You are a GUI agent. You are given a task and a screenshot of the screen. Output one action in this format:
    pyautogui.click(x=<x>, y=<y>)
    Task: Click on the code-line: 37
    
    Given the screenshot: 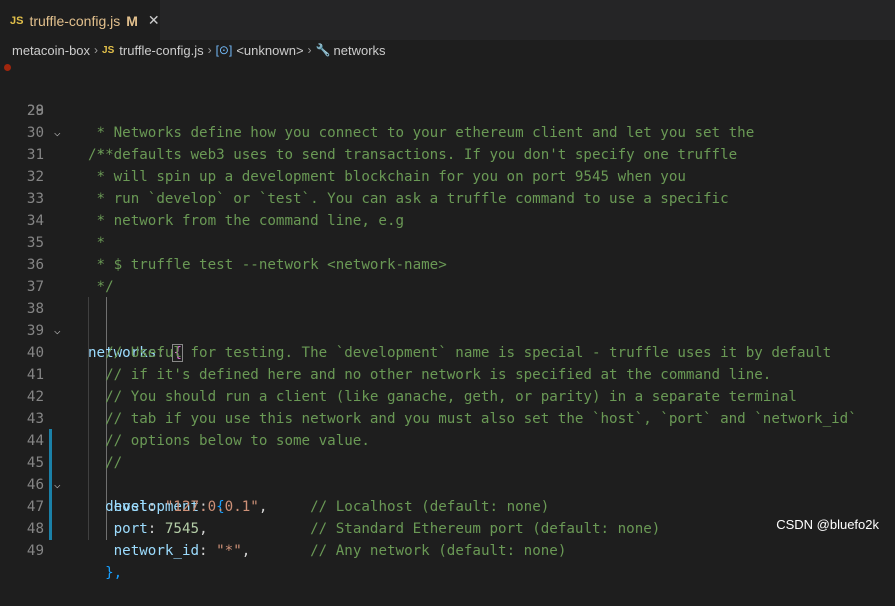 What is the action you would take?
    pyautogui.click(x=447, y=274)
    